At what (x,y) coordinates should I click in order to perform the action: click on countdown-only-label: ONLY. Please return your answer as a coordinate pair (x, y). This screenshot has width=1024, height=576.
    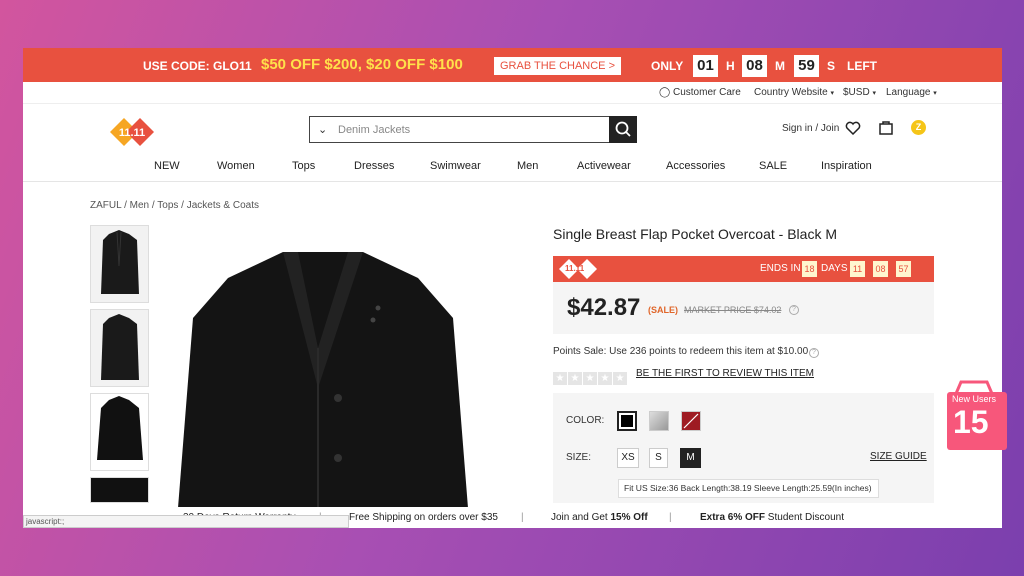
    Looking at the image, I should click on (667, 66).